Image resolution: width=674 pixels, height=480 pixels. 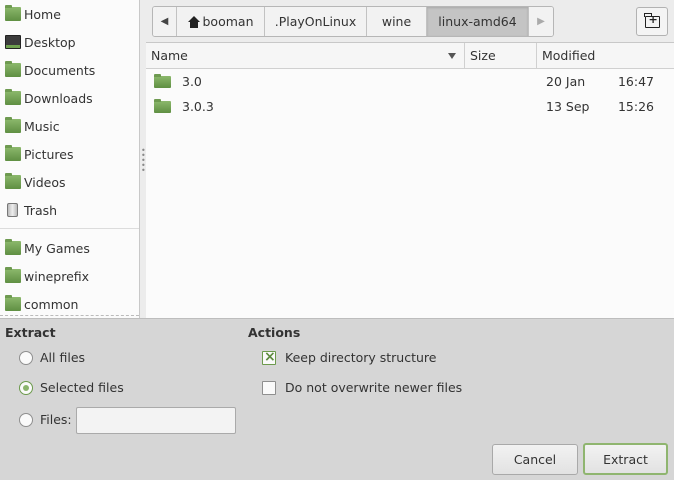 I want to click on cancel-button: Cancel, so click(x=535, y=459).